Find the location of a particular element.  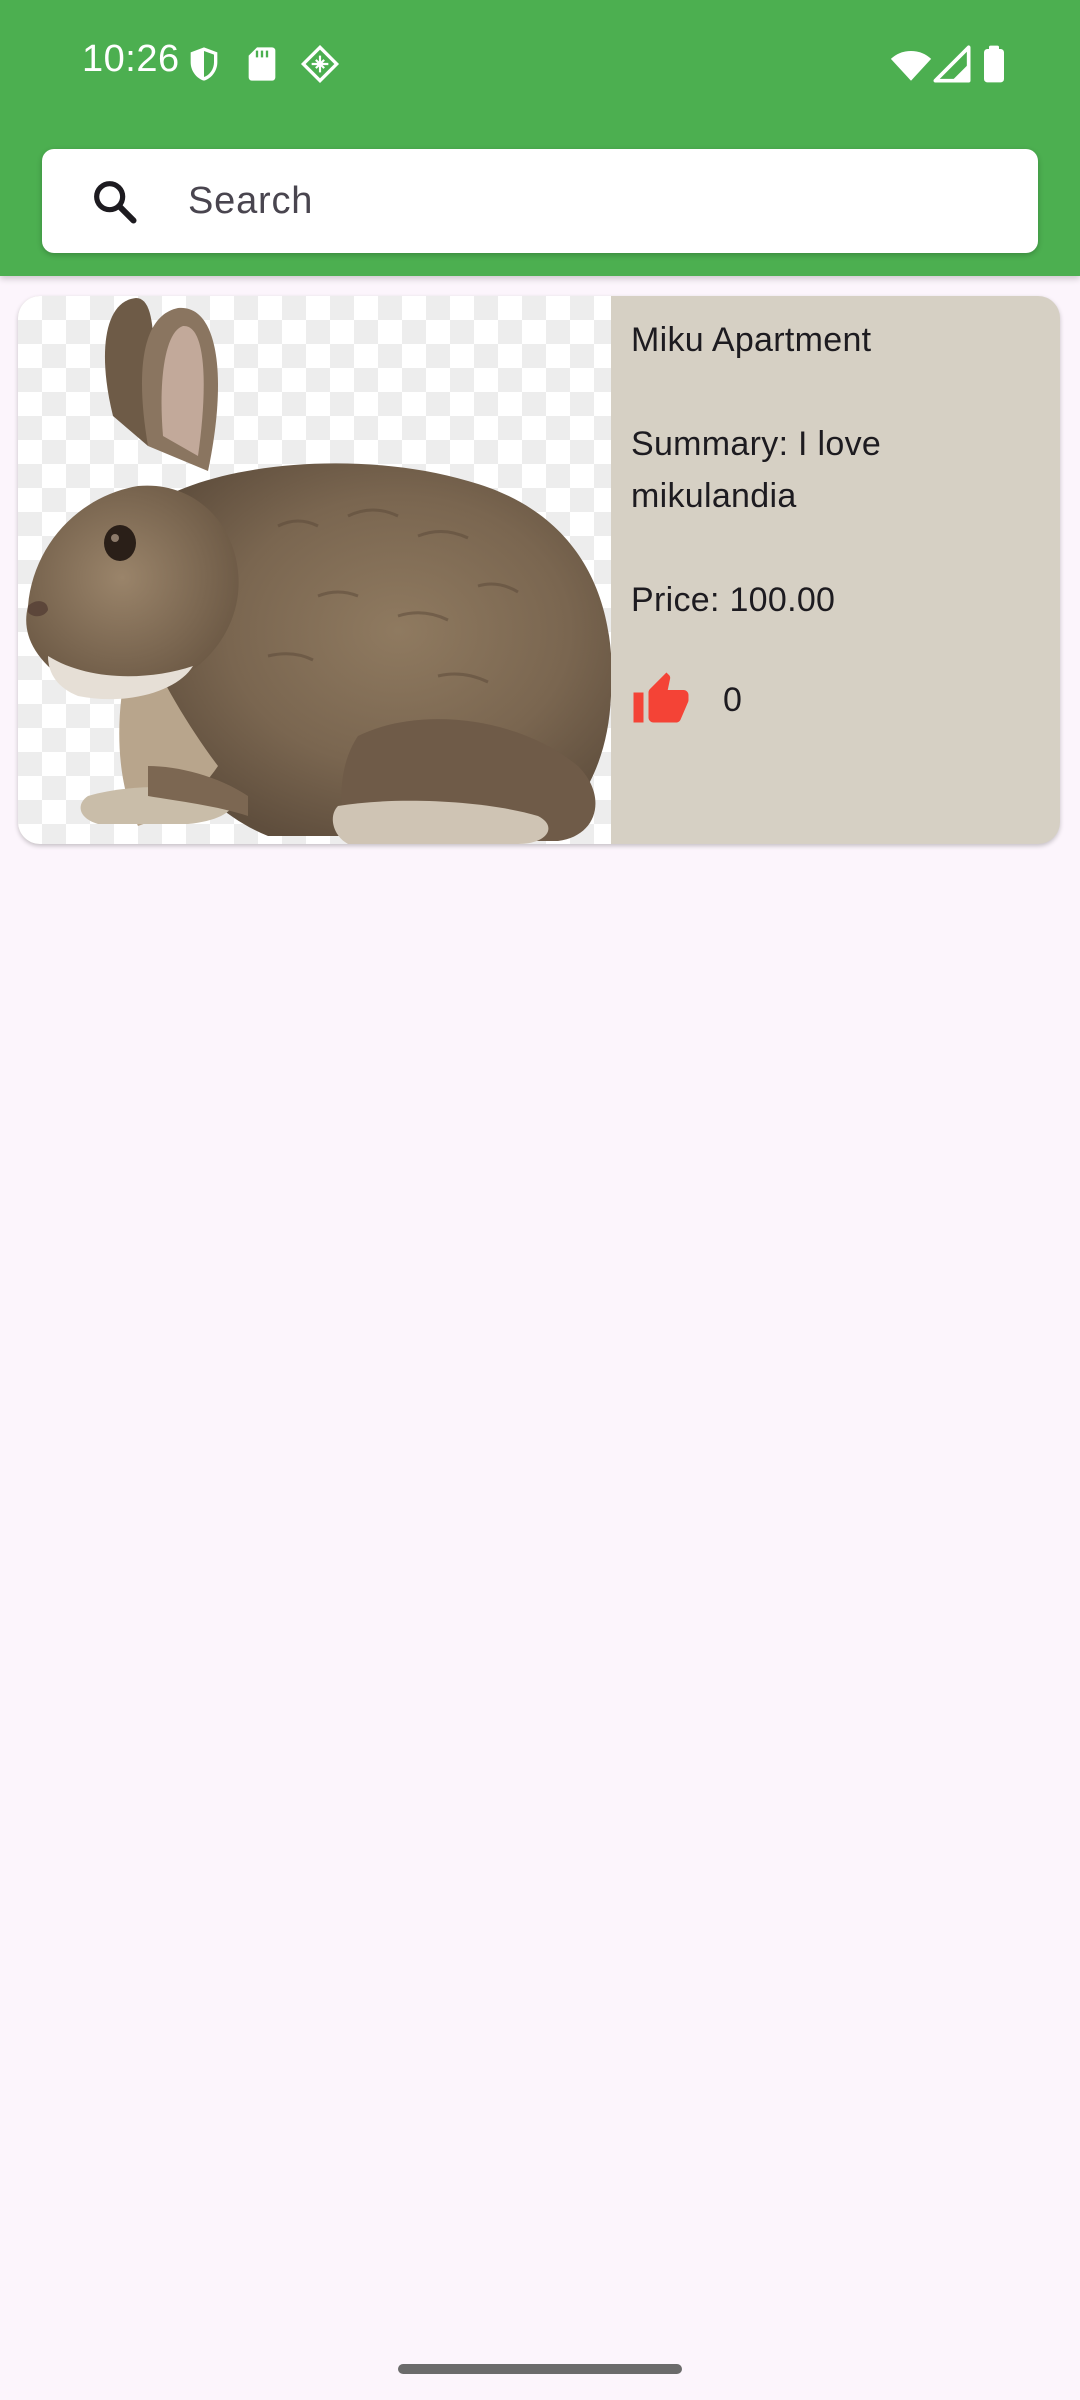

thumb-up-icon is located at coordinates (661, 700).